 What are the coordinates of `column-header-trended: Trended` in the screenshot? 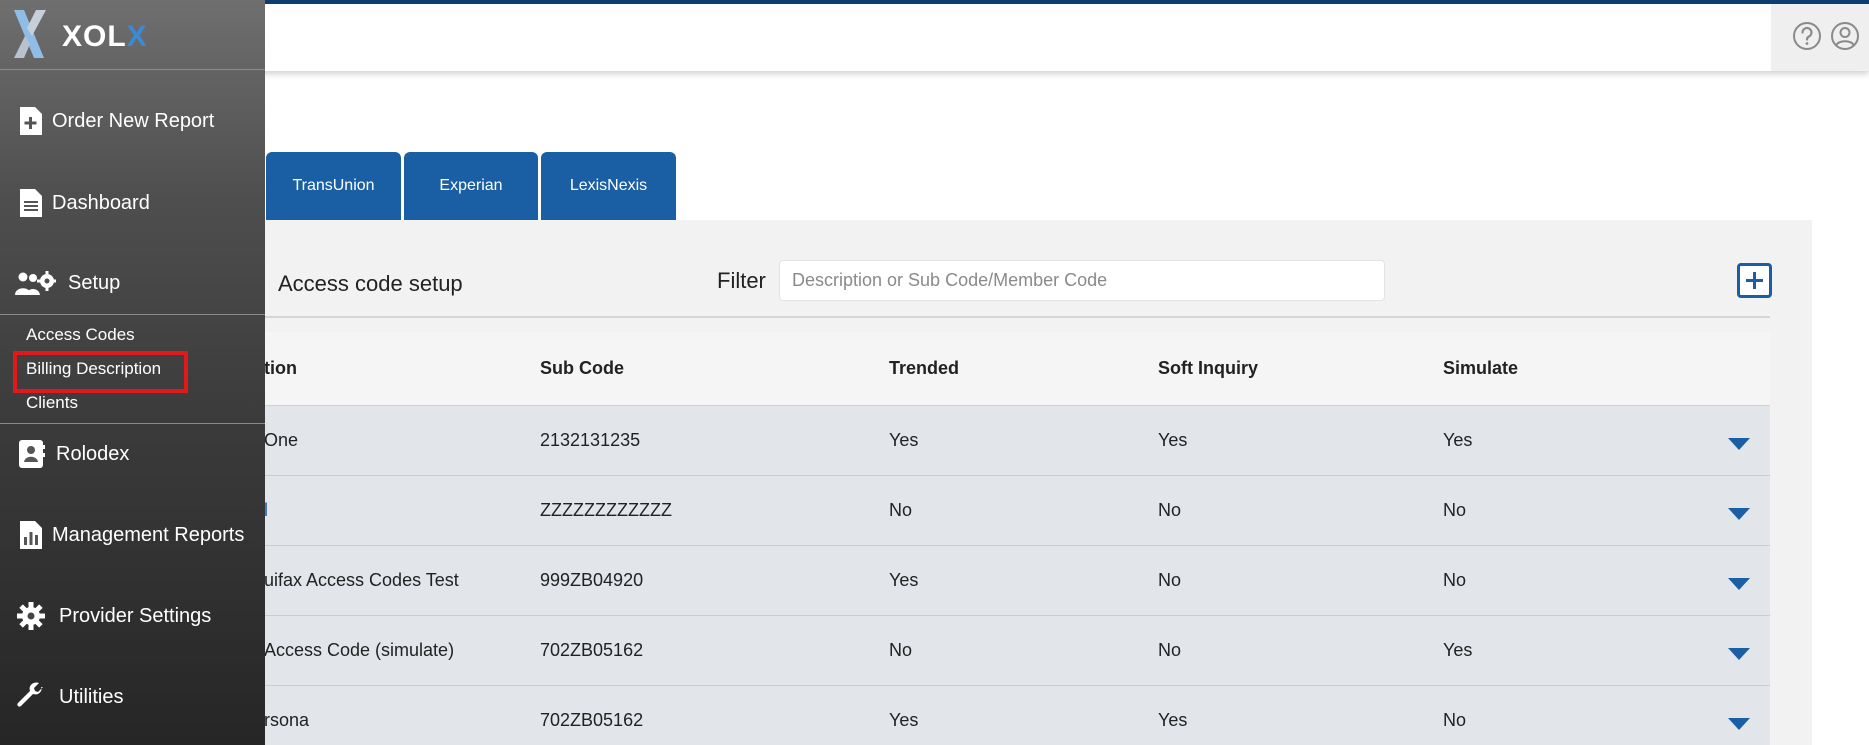 It's located at (924, 368).